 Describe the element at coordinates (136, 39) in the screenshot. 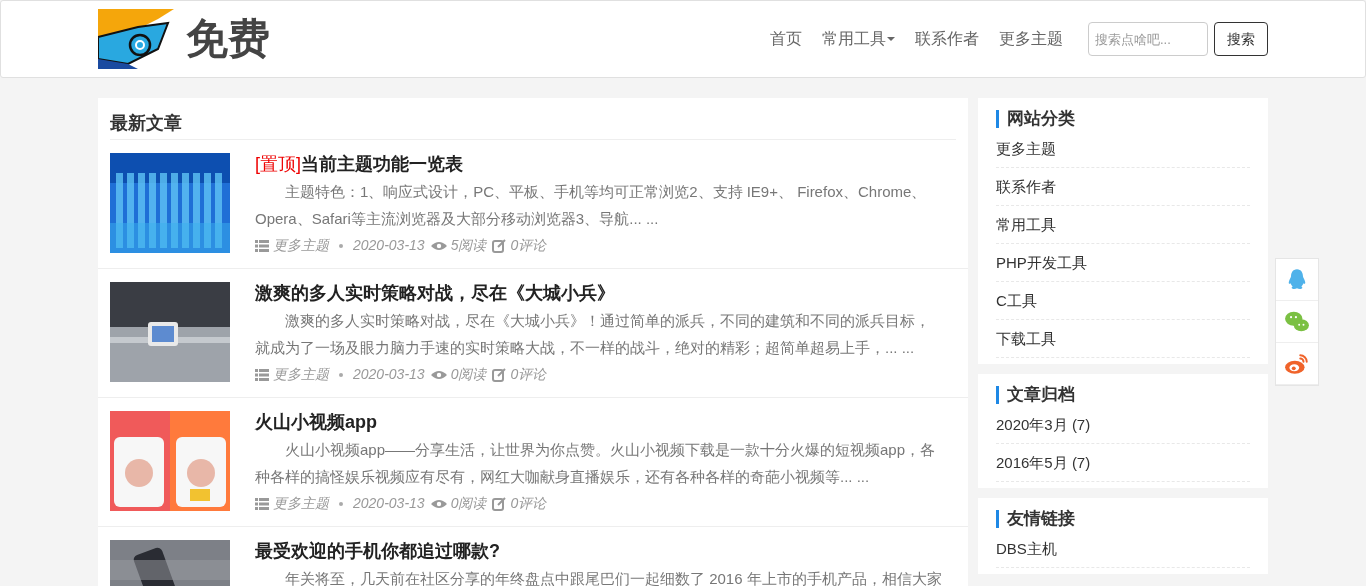

I see `wave-logo-icon` at that location.